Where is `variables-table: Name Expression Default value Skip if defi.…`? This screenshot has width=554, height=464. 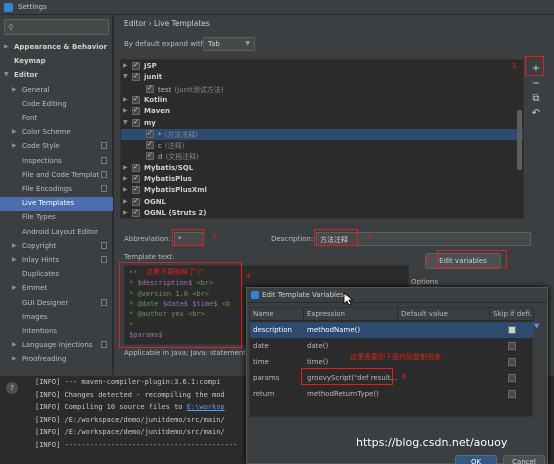 variables-table: Name Expression Default value Skip if defi.… is located at coordinates (391, 362).